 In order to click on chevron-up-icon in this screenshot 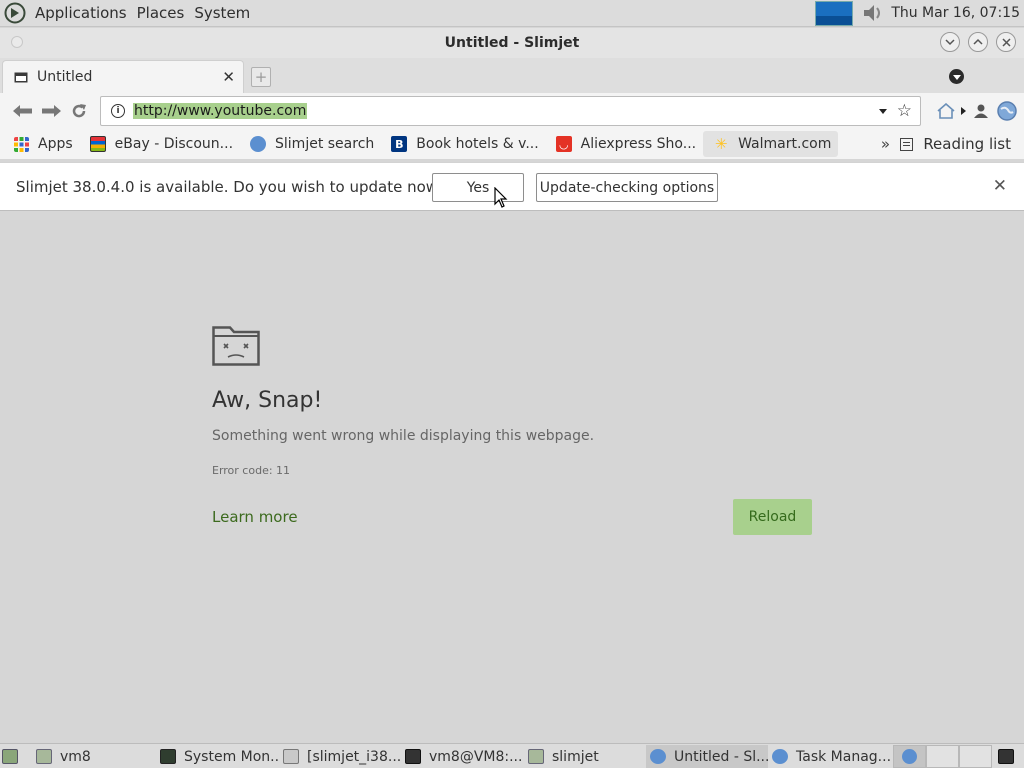, I will do `click(978, 41)`.